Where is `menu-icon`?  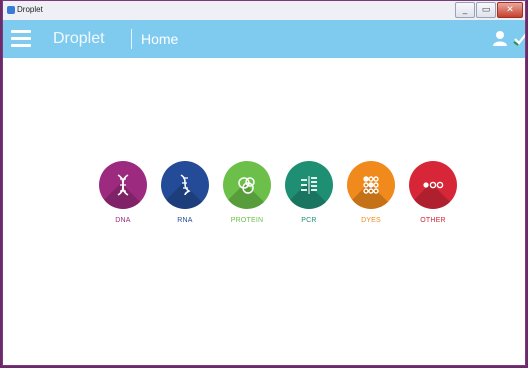
menu-icon is located at coordinates (21, 39).